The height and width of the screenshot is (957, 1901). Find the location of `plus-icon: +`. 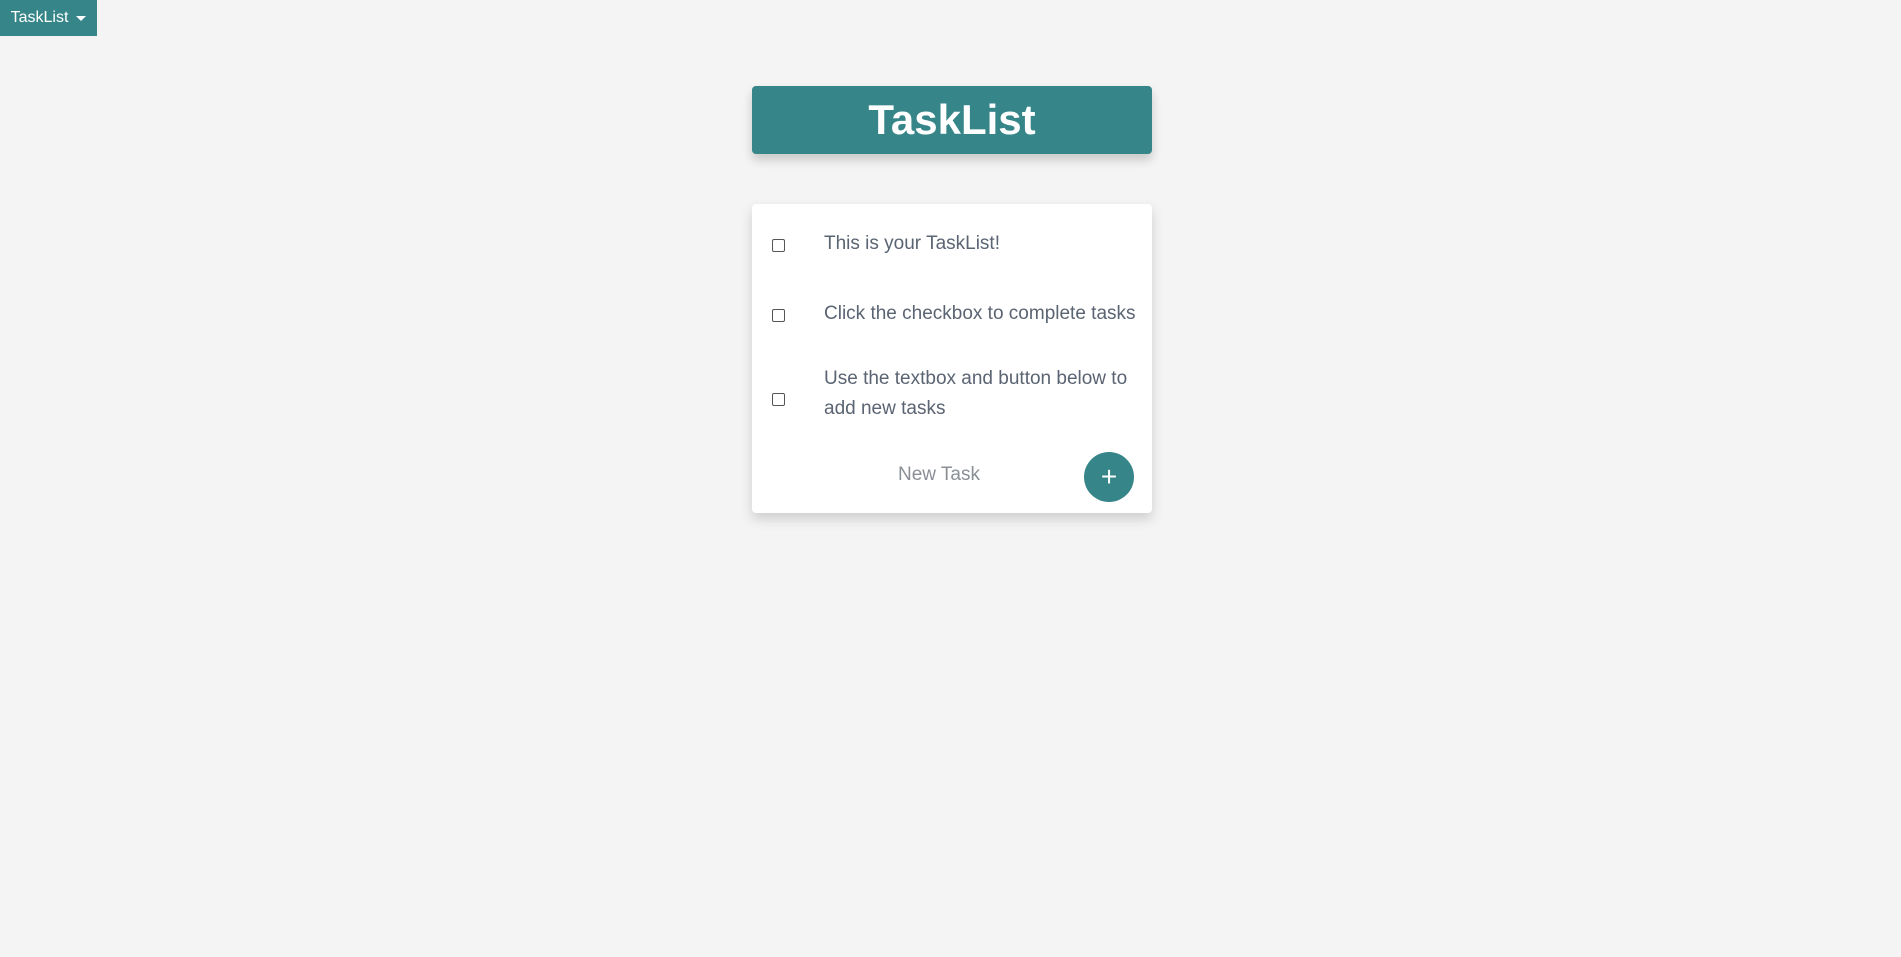

plus-icon: + is located at coordinates (1109, 476).